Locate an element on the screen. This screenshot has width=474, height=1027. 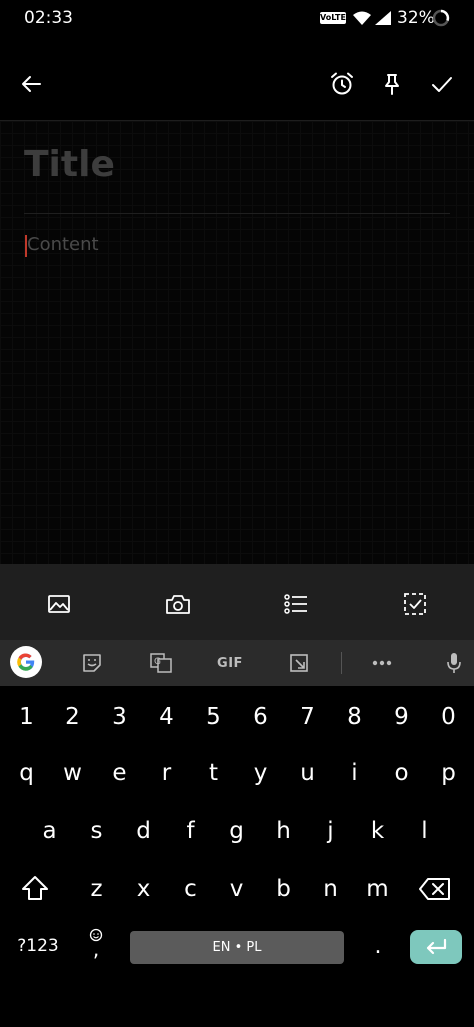
battery-percent: 32% is located at coordinates (416, 18).